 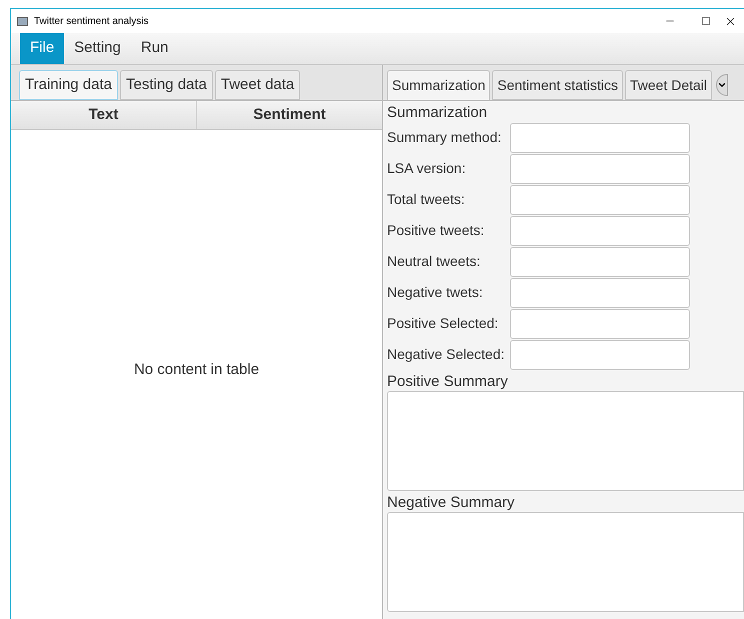 What do you see at coordinates (197, 370) in the screenshot?
I see `empty-table-message: No content in table` at bounding box center [197, 370].